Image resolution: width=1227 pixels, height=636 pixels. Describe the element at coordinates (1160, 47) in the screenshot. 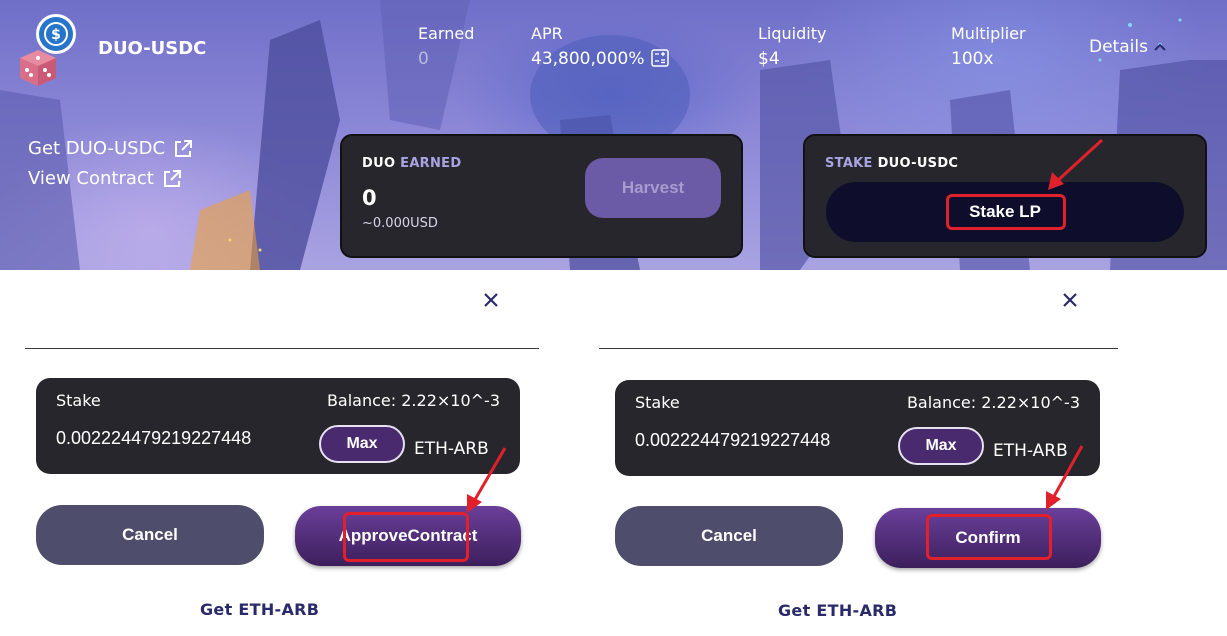

I see `chevron-up-icon` at that location.